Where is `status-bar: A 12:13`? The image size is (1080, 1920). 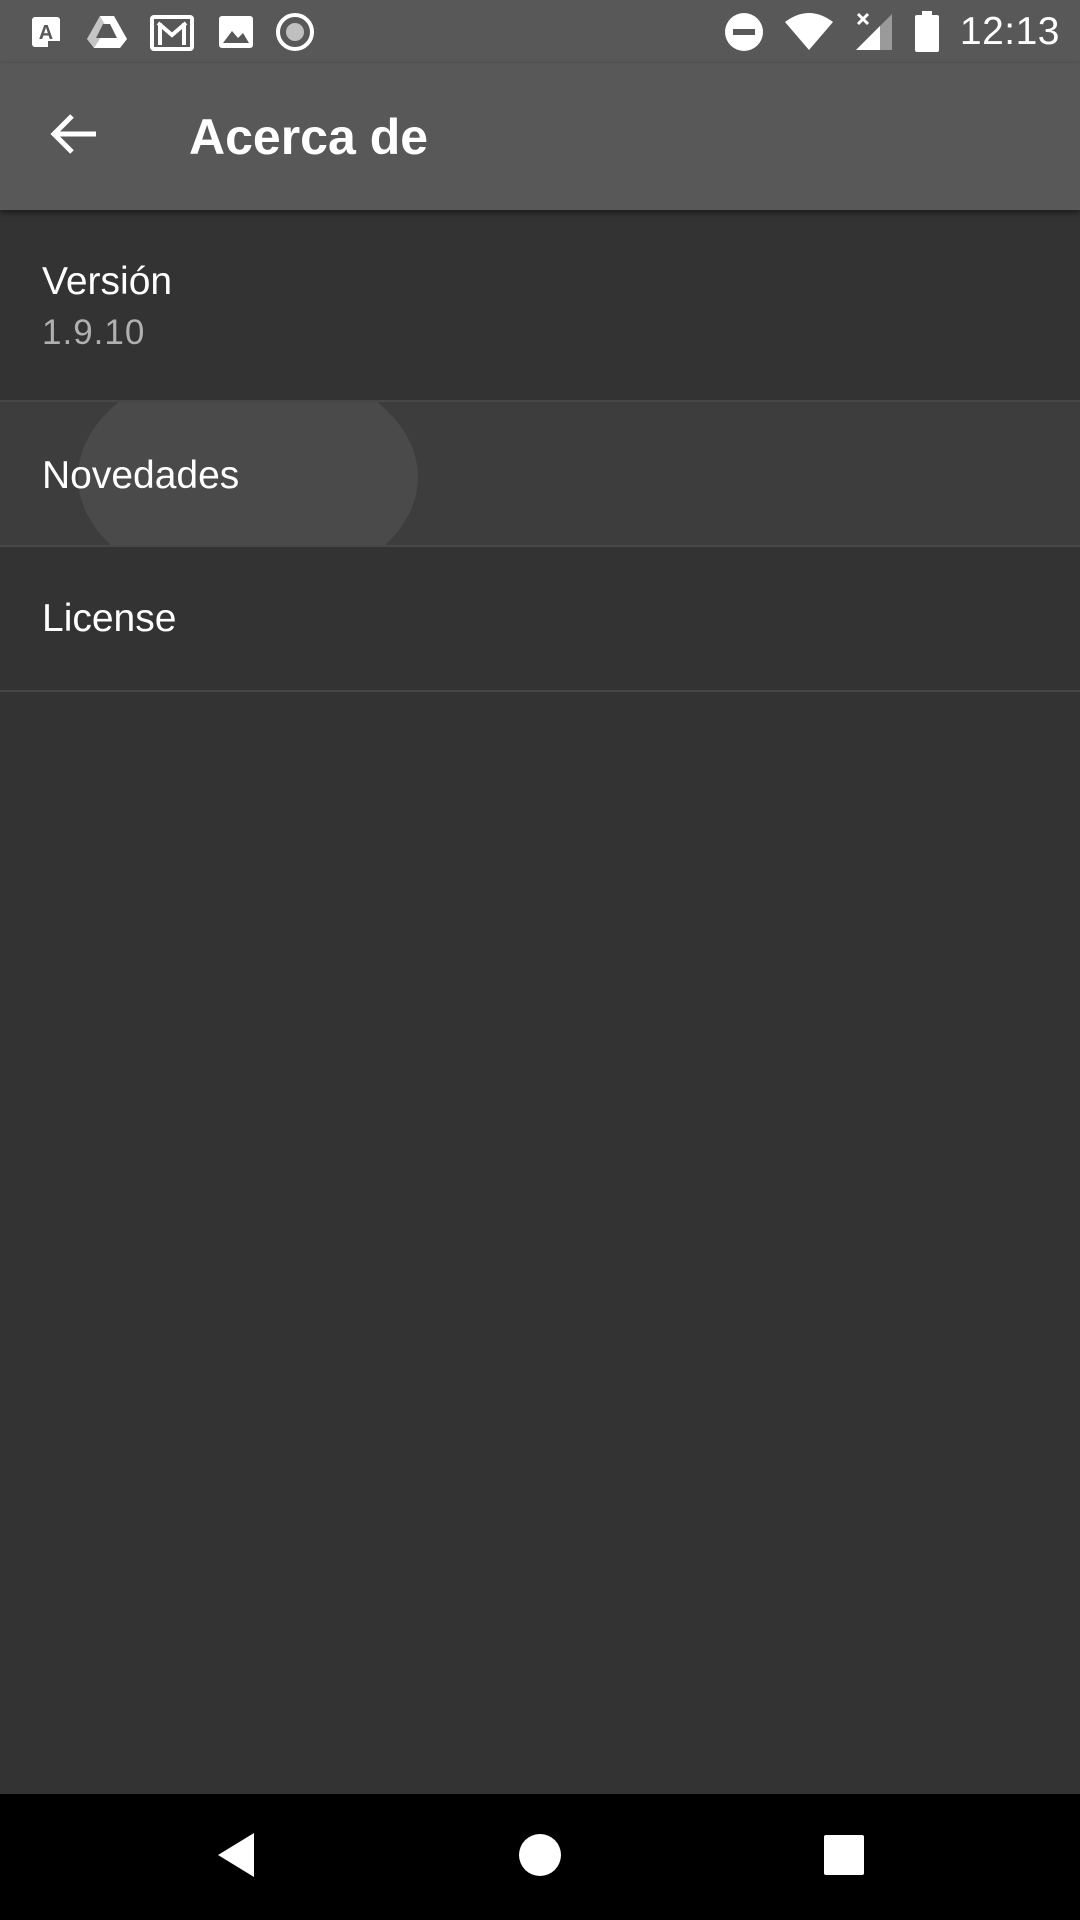 status-bar: A 12:13 is located at coordinates (540, 31).